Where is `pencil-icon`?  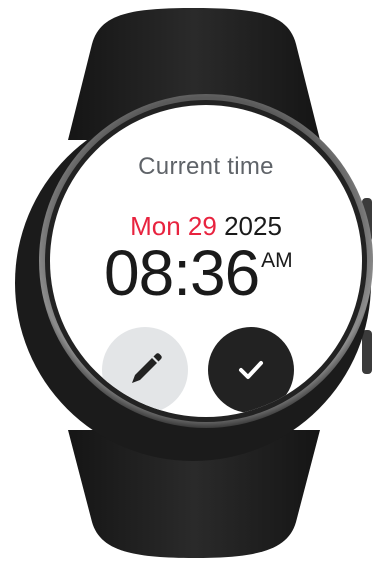
pencil-icon is located at coordinates (147, 368).